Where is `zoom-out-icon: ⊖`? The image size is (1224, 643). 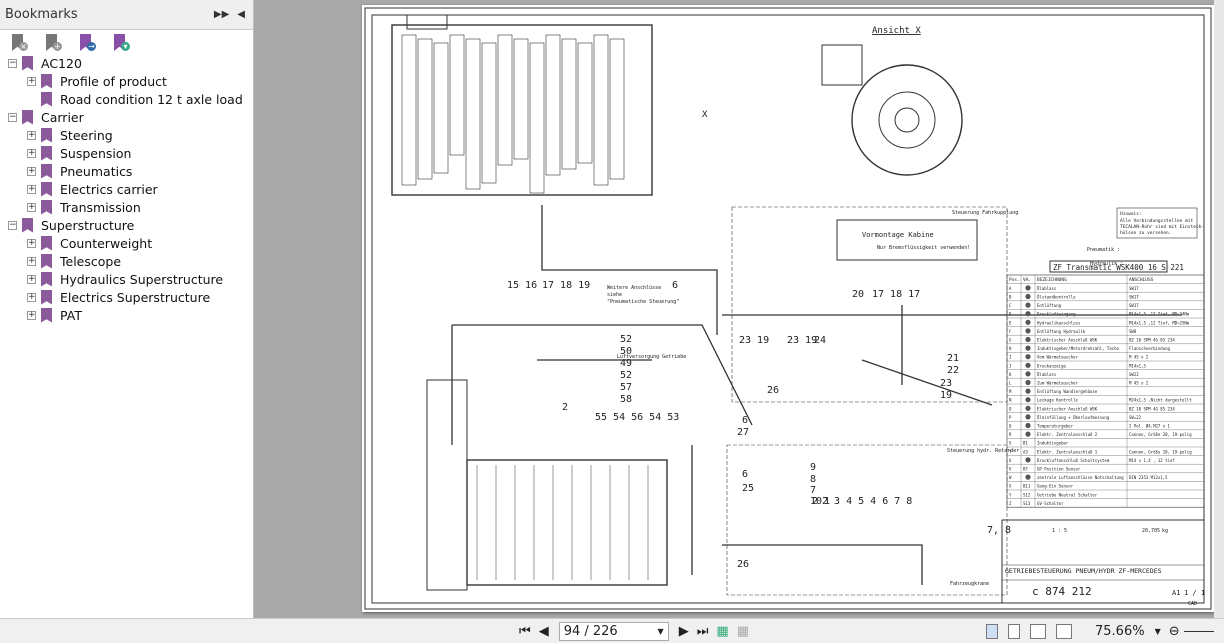
zoom-out-icon: ⊖ is located at coordinates (1174, 631).